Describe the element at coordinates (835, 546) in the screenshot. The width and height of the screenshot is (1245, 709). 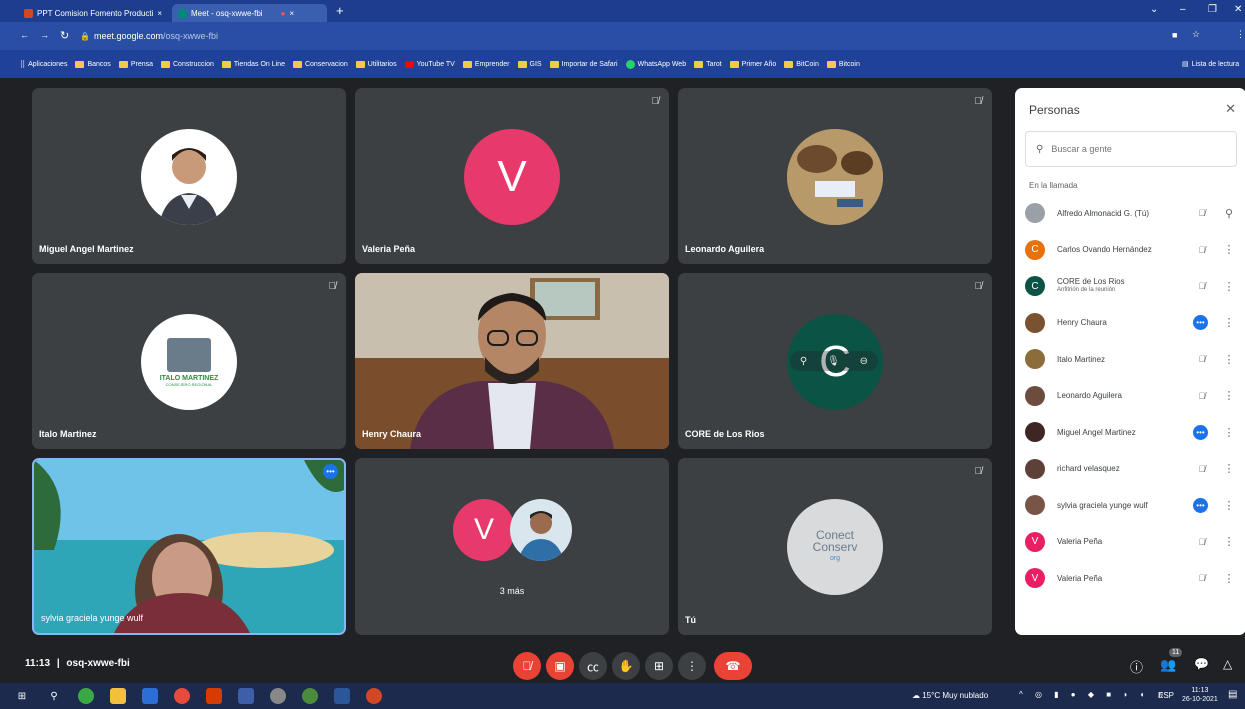
I see `tile-self: 🎙̸ Conect Conserv org Tú` at that location.